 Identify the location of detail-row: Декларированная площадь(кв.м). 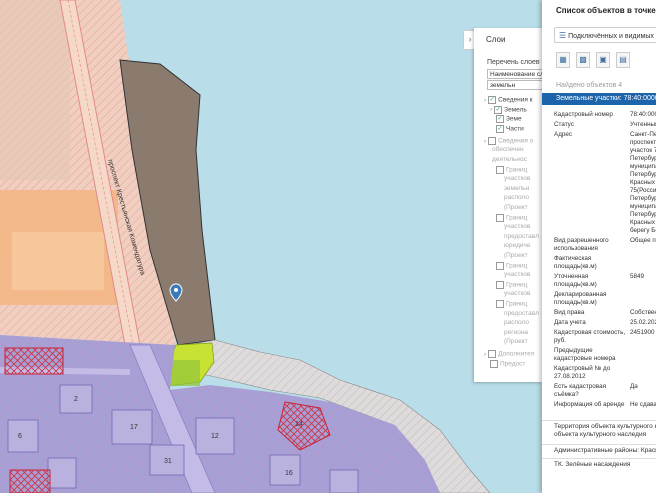
(605, 299).